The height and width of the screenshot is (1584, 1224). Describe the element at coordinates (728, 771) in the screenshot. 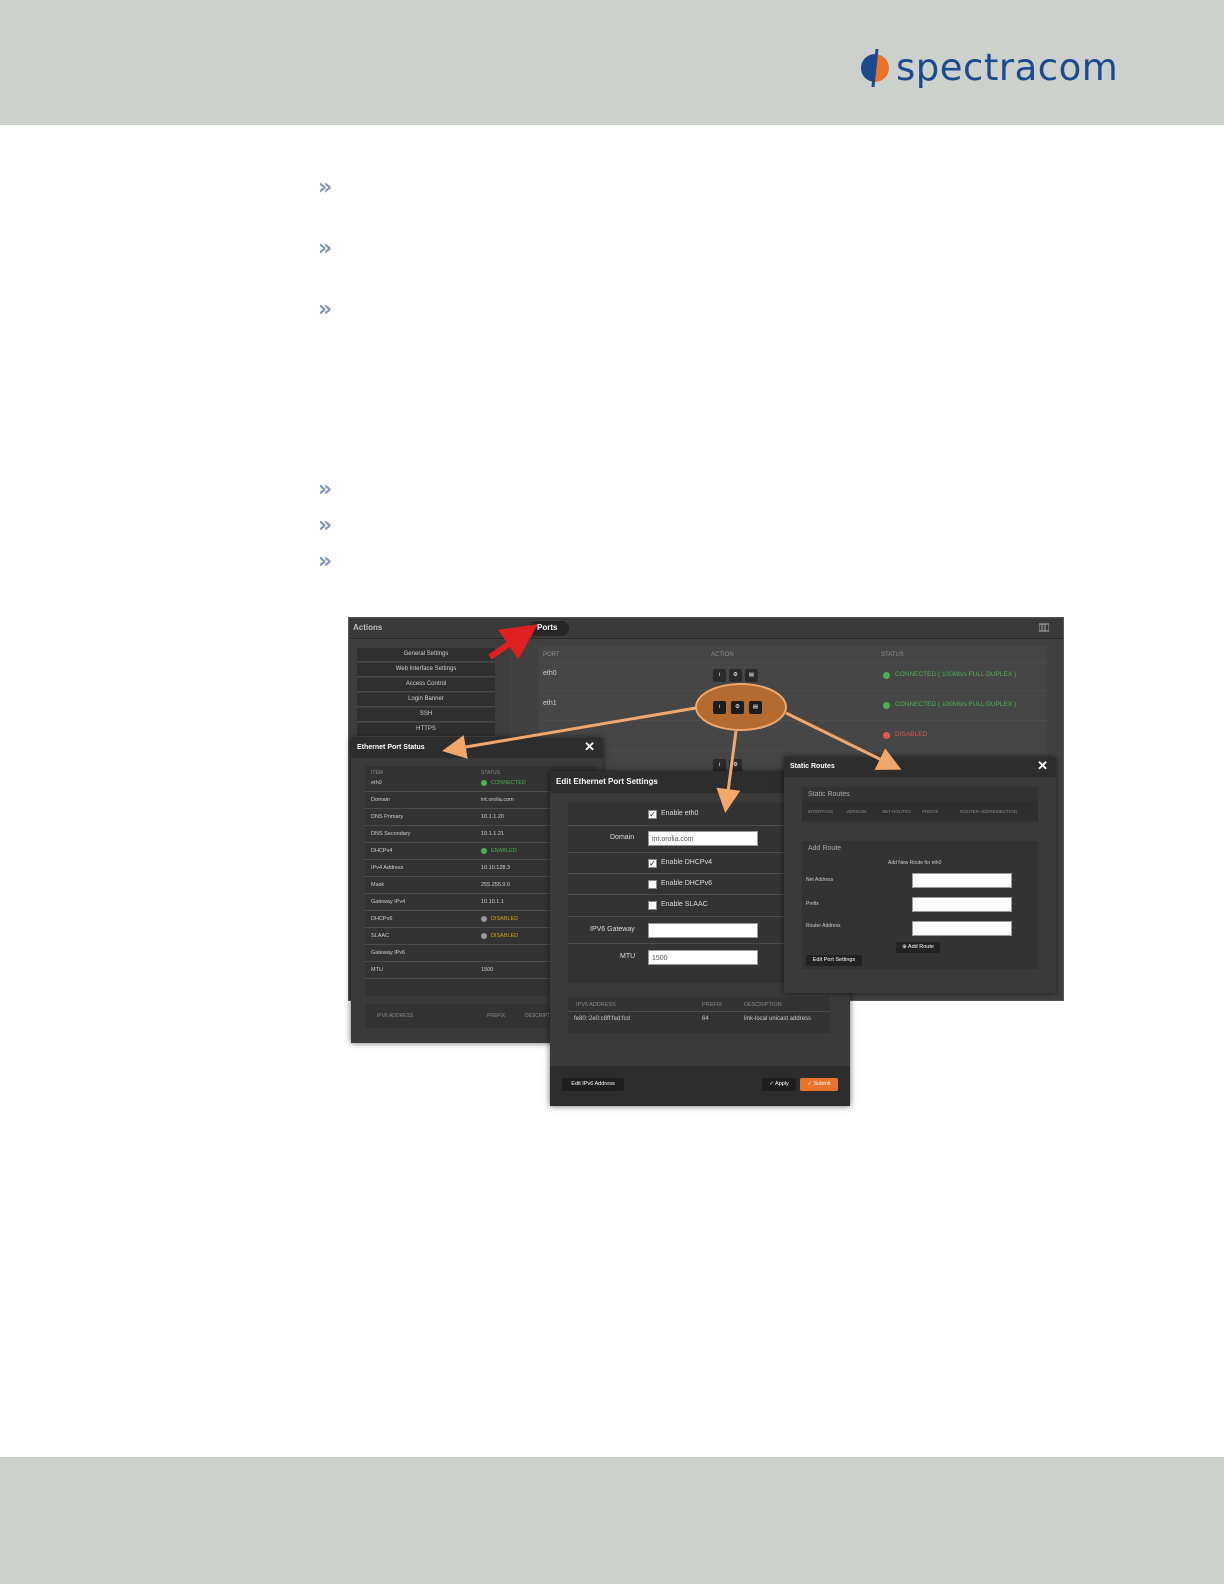

I see `arrow-to-edit` at that location.